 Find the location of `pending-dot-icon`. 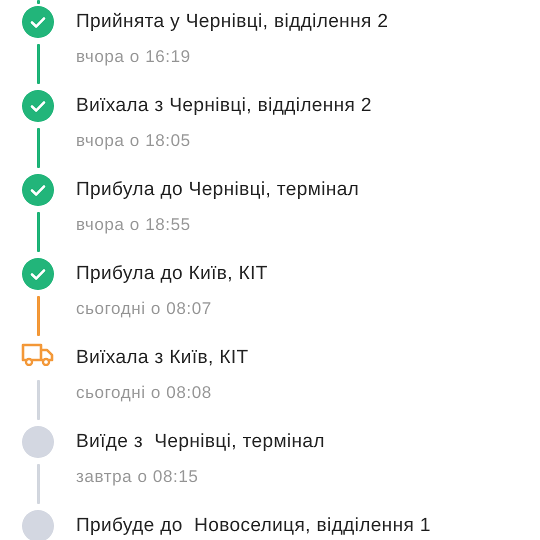

pending-dot-icon is located at coordinates (38, 442).